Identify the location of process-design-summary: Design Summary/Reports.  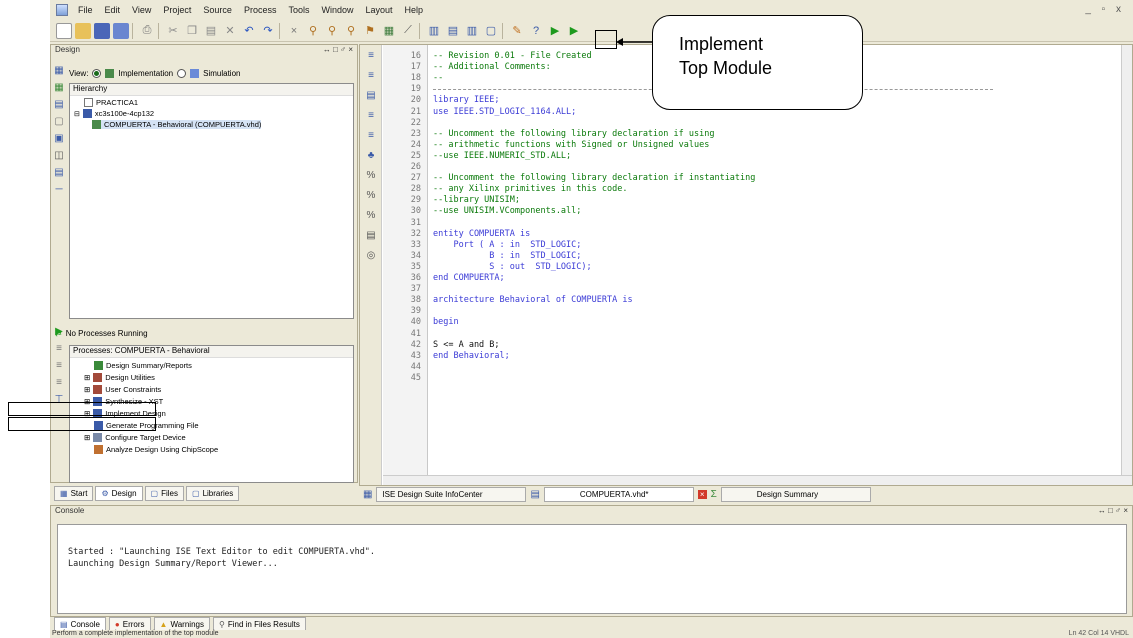
(143, 365).